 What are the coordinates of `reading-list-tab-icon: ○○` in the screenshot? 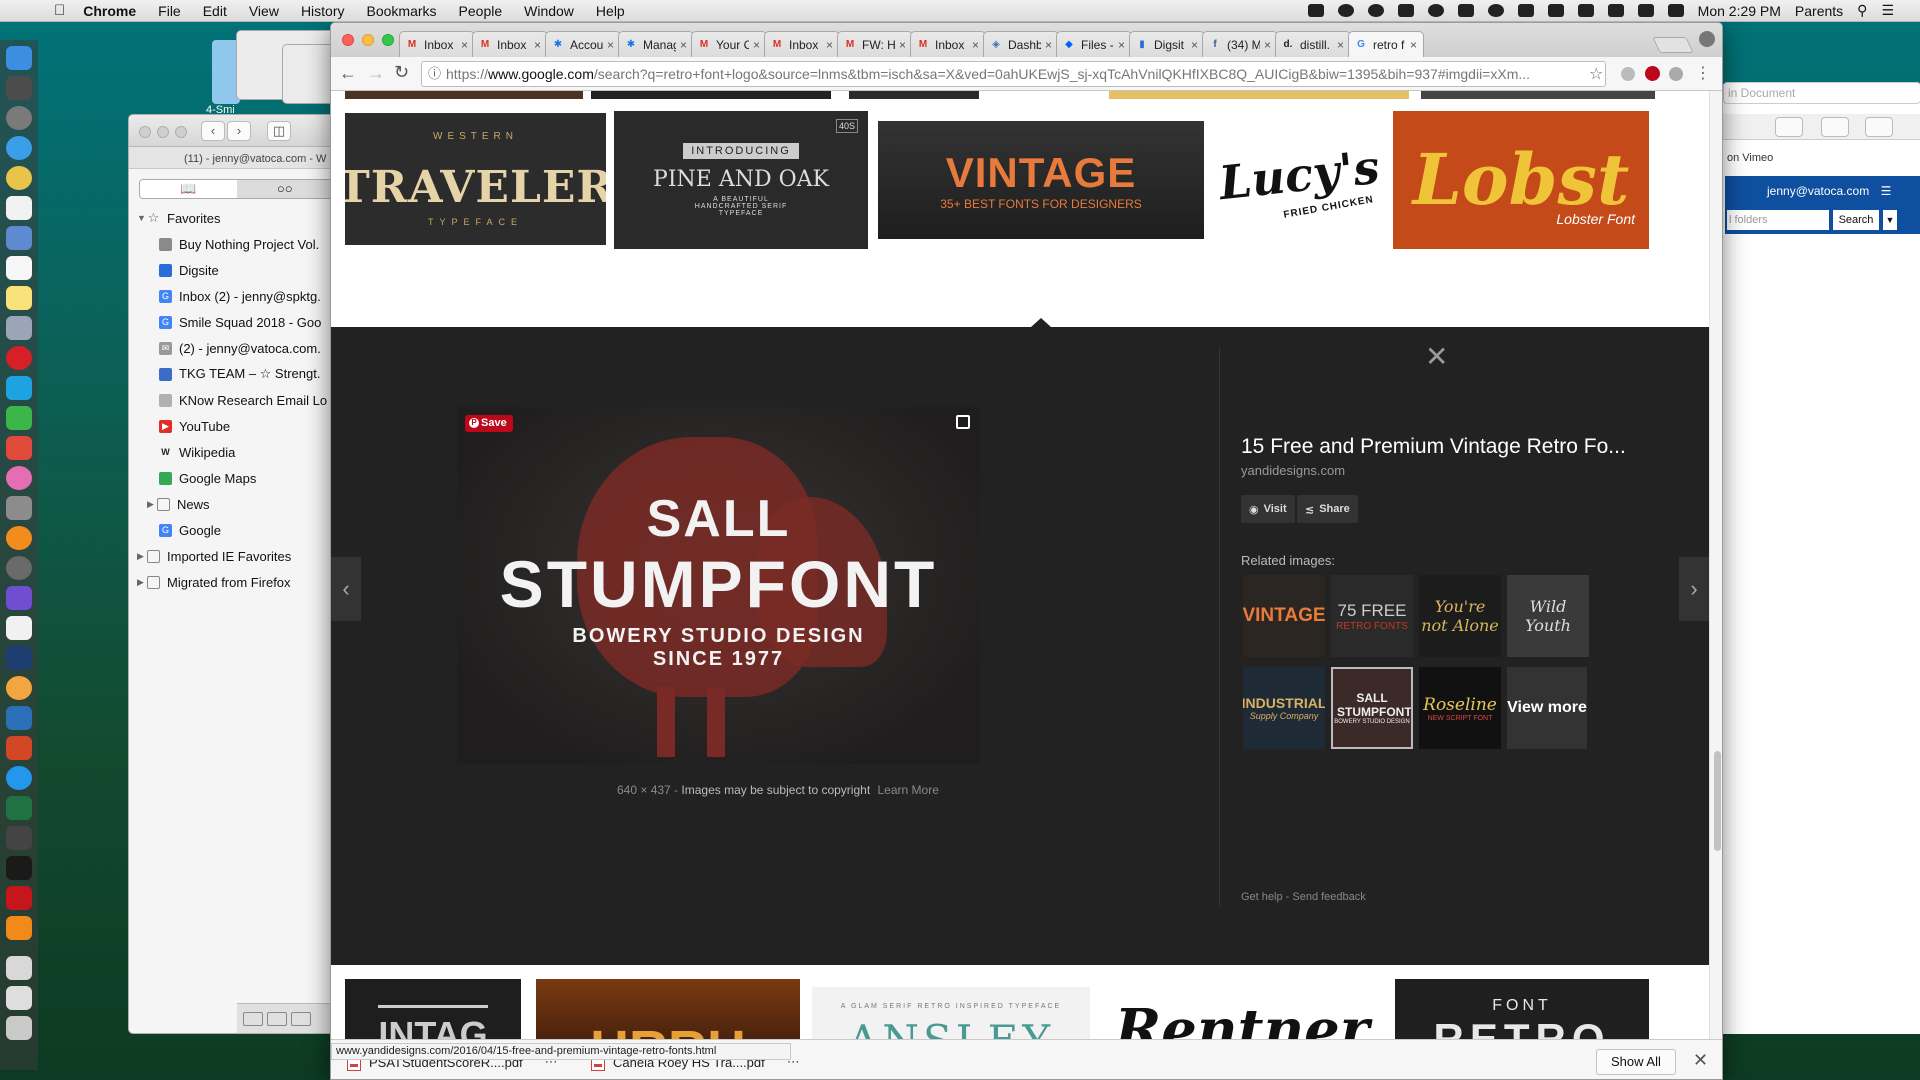 It's located at (285, 189).